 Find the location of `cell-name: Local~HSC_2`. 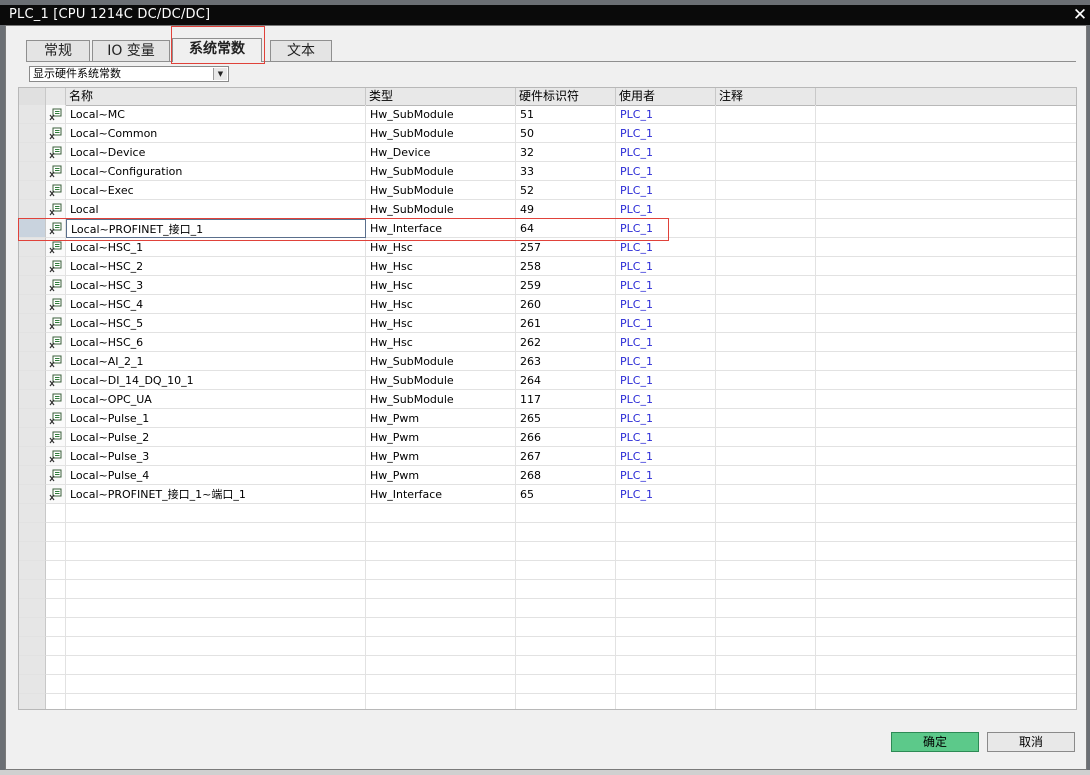

cell-name: Local~HSC_2 is located at coordinates (216, 266).